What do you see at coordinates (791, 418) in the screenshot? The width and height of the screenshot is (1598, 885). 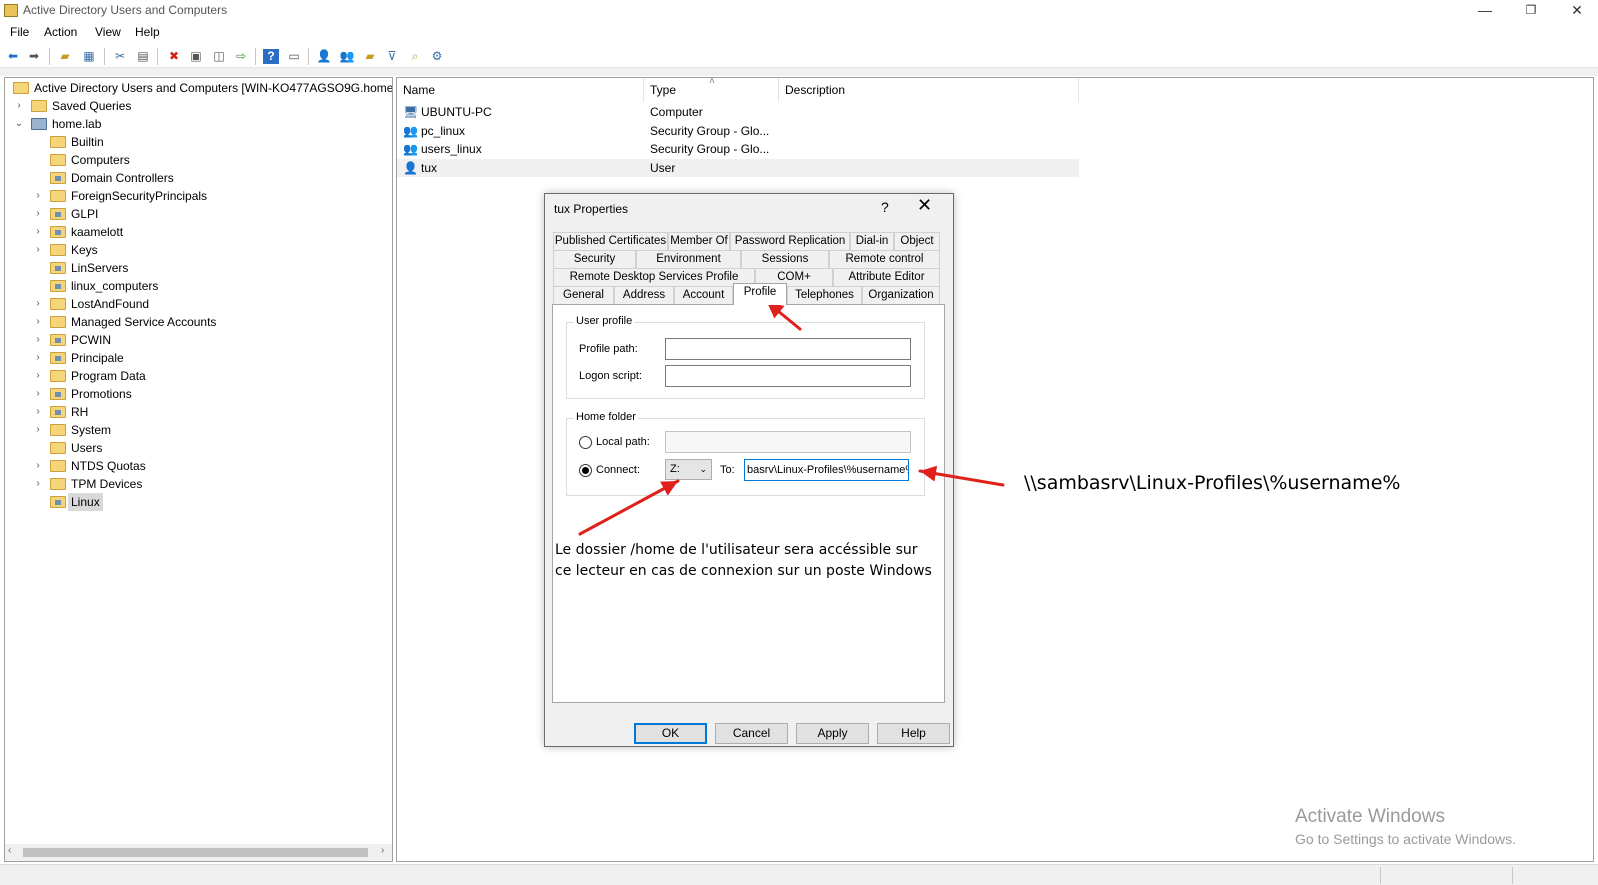 I see `annotation-arrows` at bounding box center [791, 418].